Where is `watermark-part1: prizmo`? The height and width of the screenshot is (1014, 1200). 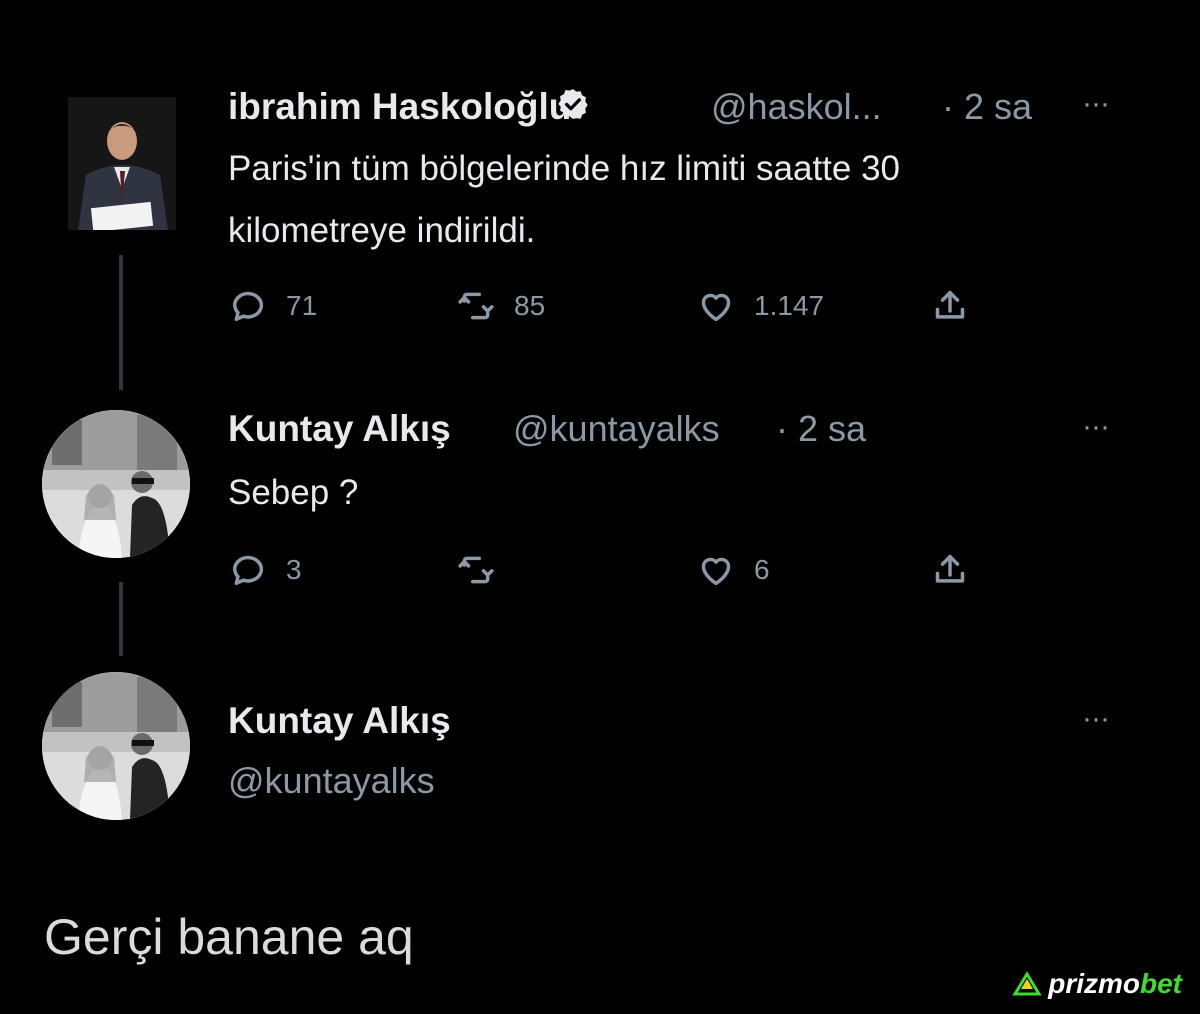 watermark-part1: prizmo is located at coordinates (1094, 983).